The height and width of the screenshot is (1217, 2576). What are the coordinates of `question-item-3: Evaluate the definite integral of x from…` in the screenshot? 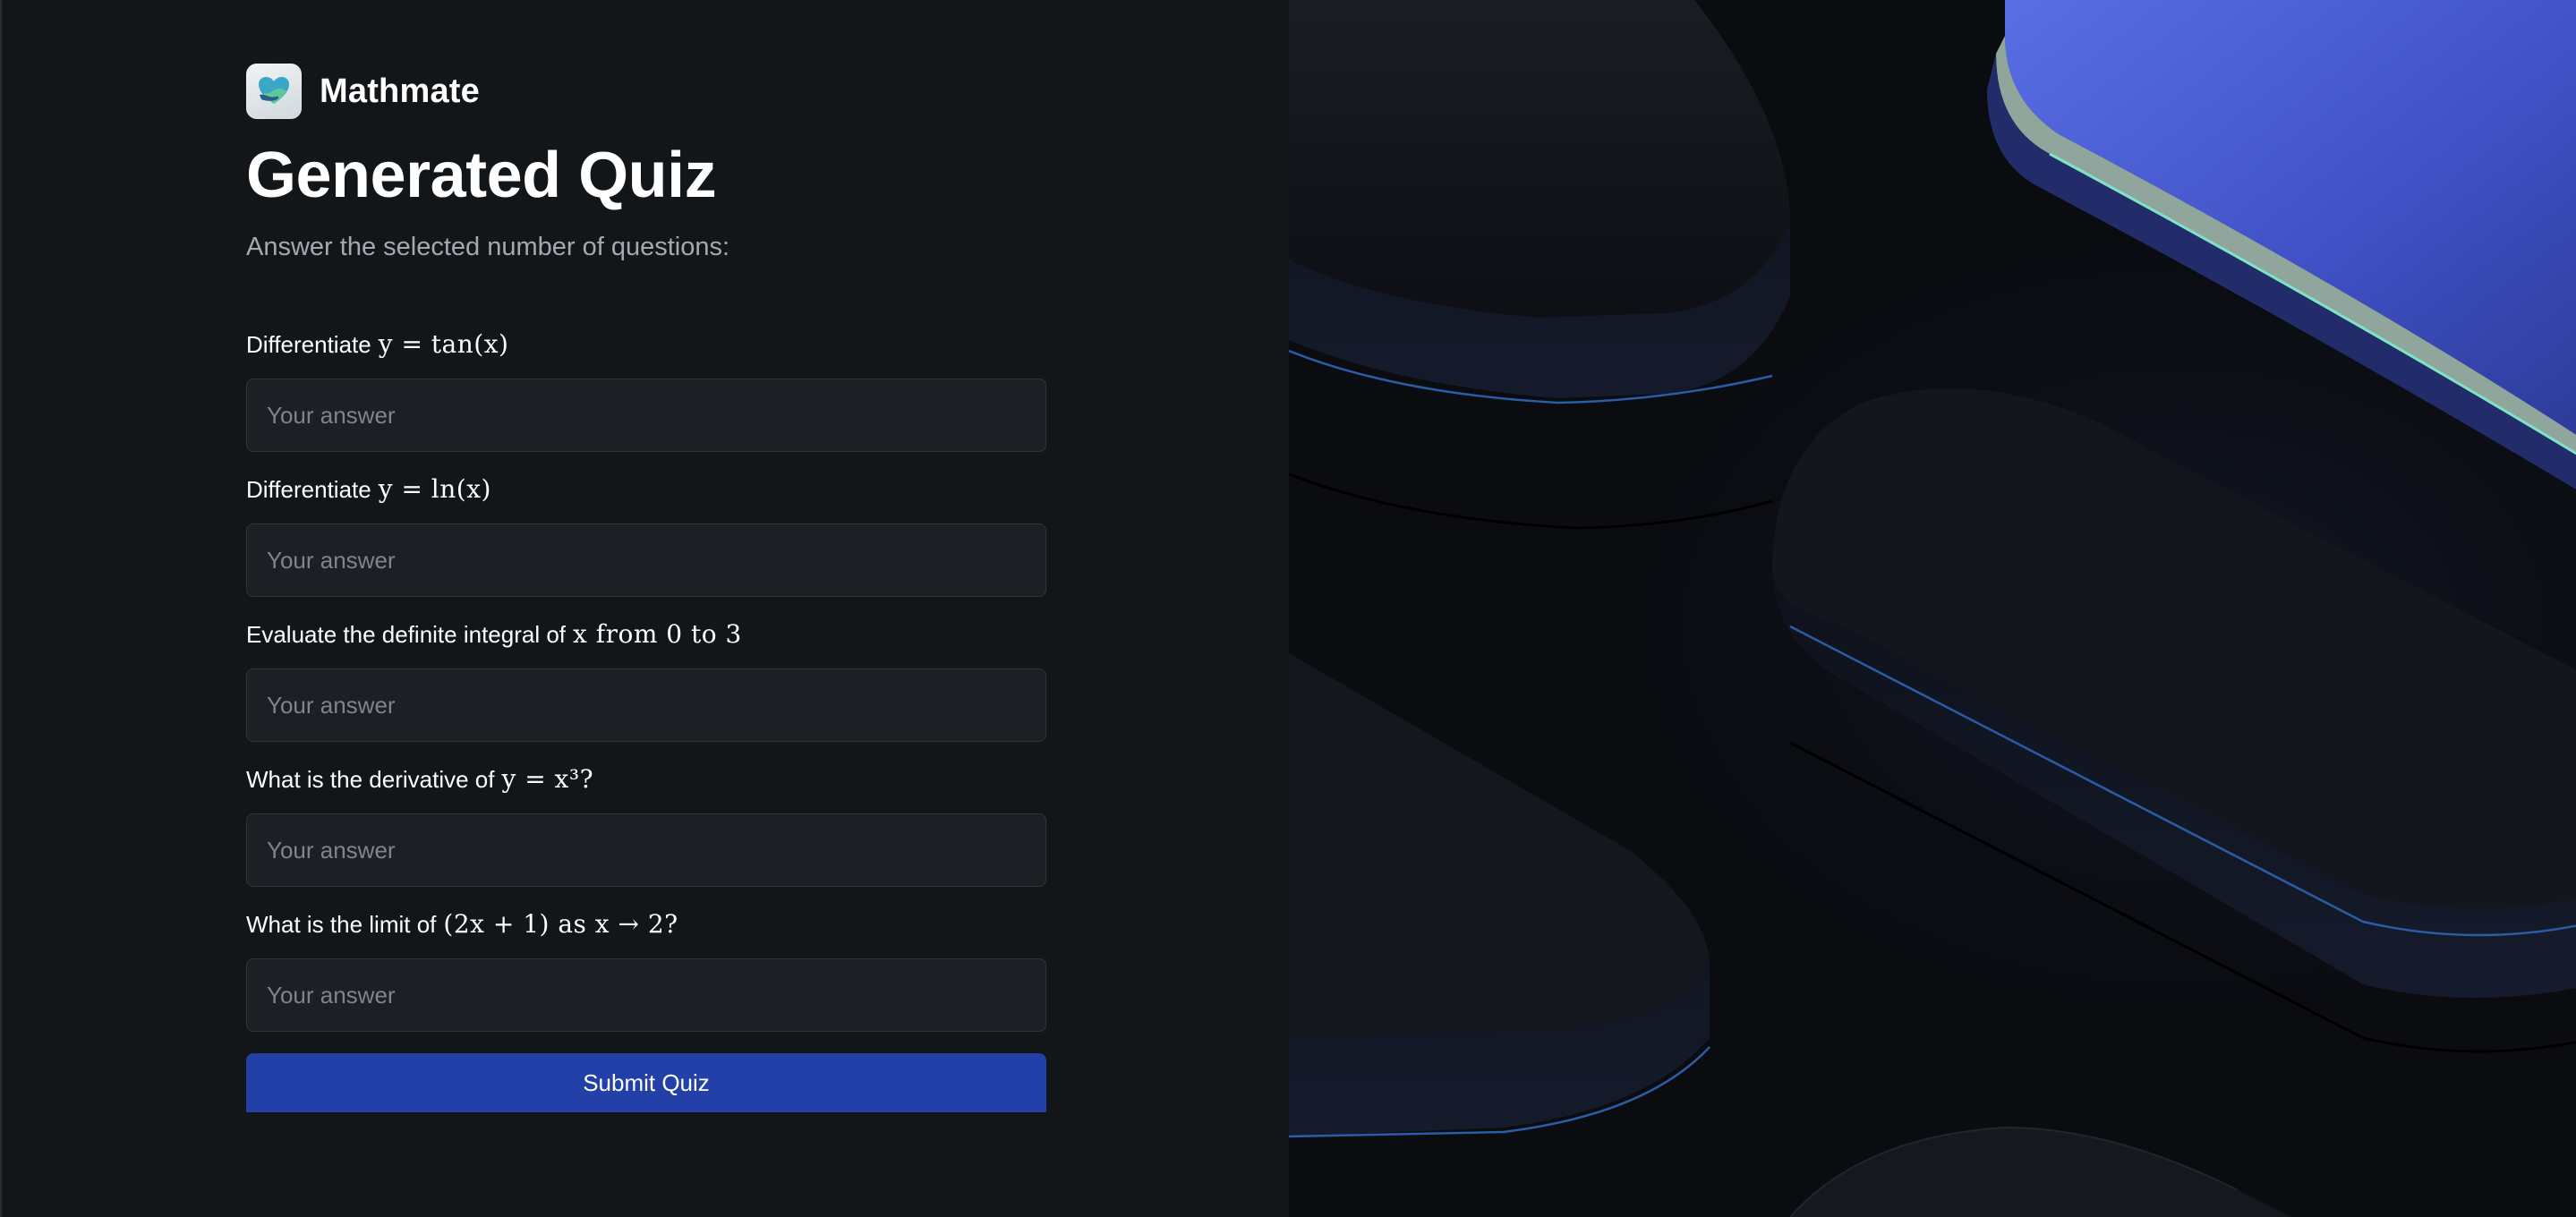 It's located at (646, 680).